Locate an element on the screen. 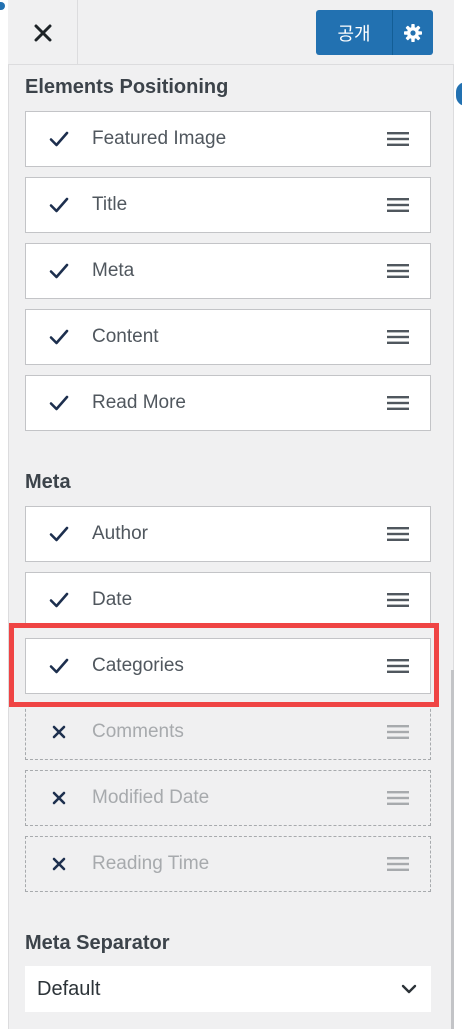 The width and height of the screenshot is (462, 1029). publish-button: 공개 is located at coordinates (354, 32).